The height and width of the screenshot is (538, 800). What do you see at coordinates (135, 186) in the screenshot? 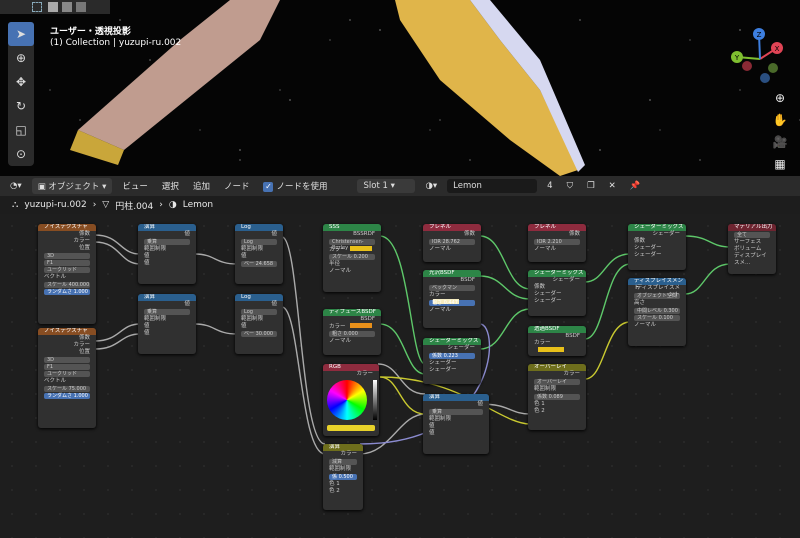
I see `menu-view: ビュー` at bounding box center [135, 186].